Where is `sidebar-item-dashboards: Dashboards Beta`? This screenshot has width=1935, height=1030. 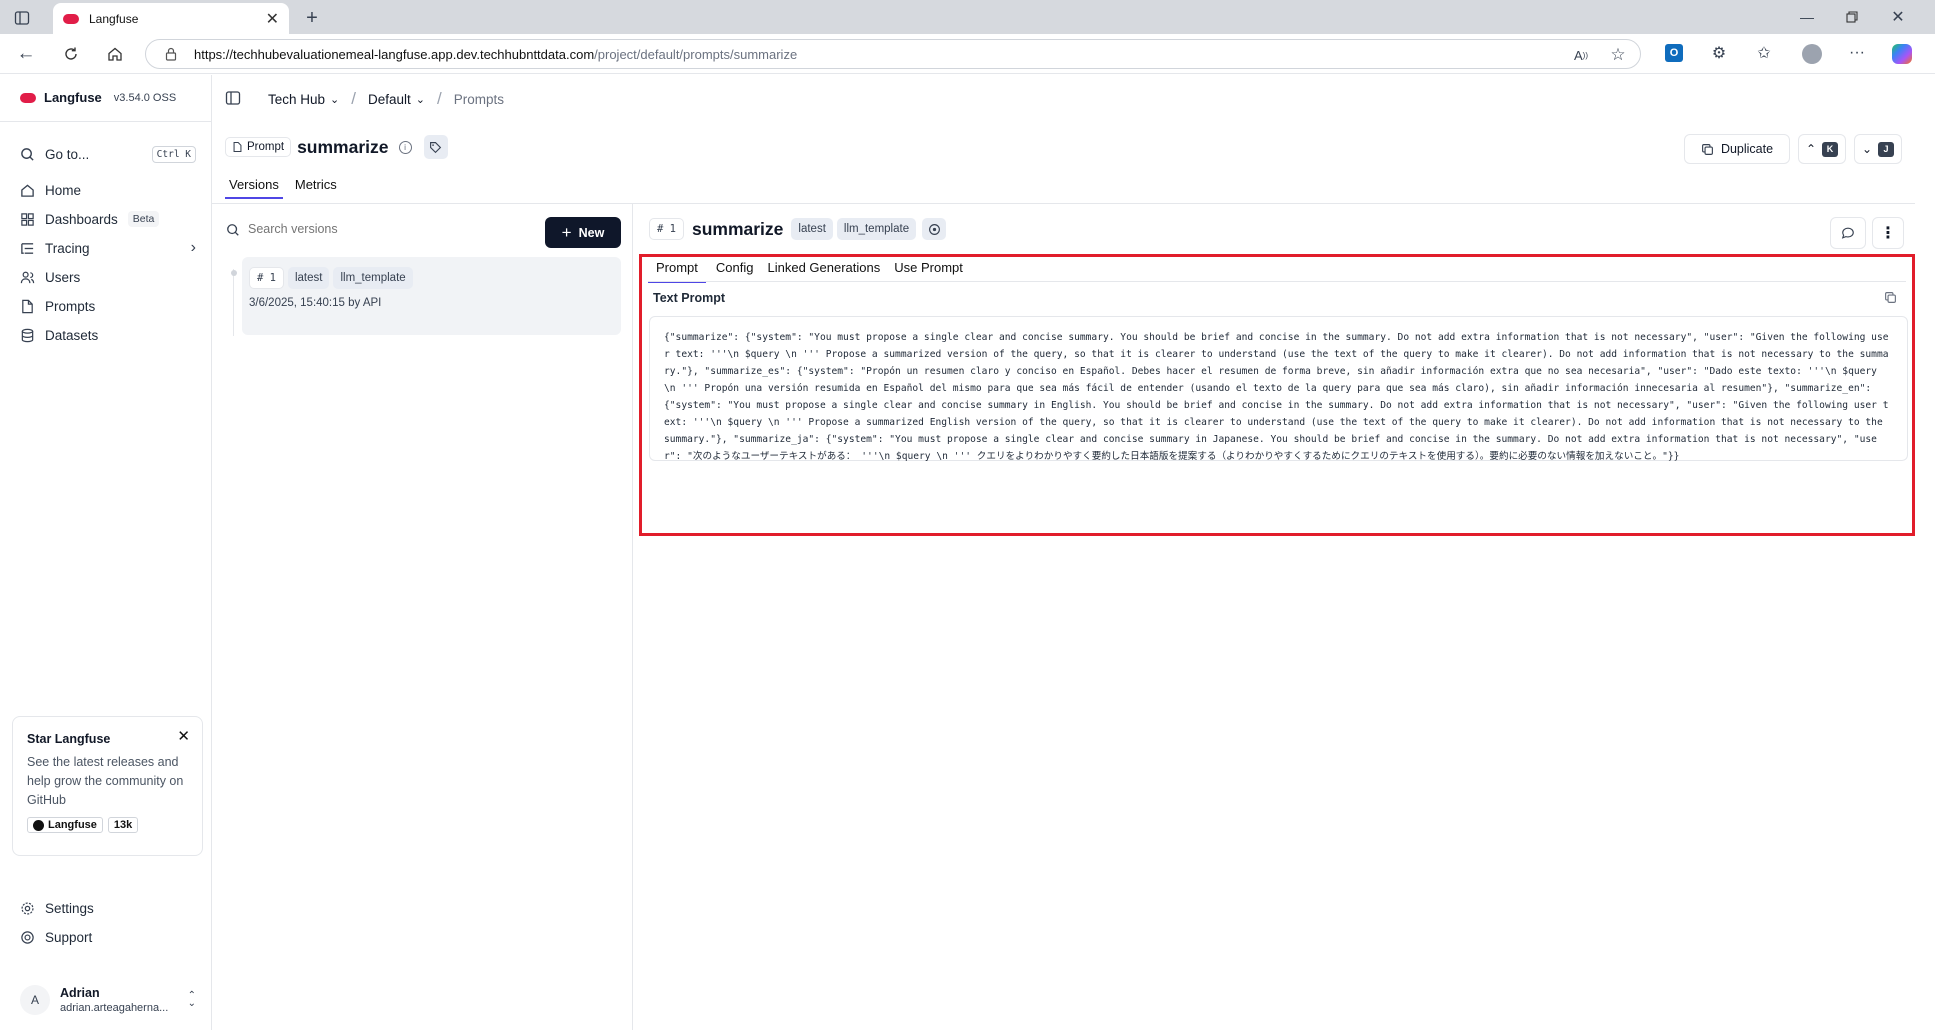 sidebar-item-dashboards: Dashboards Beta is located at coordinates (90, 219).